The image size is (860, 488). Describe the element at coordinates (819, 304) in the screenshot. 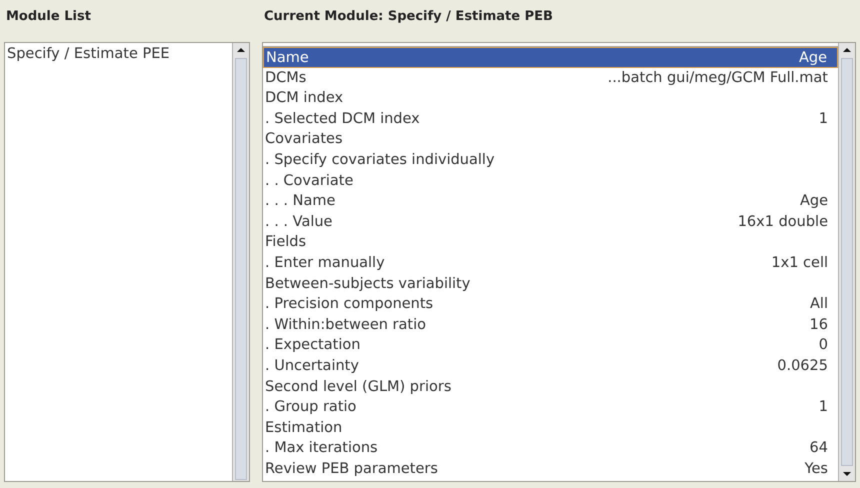

I see `row-value: All` at that location.